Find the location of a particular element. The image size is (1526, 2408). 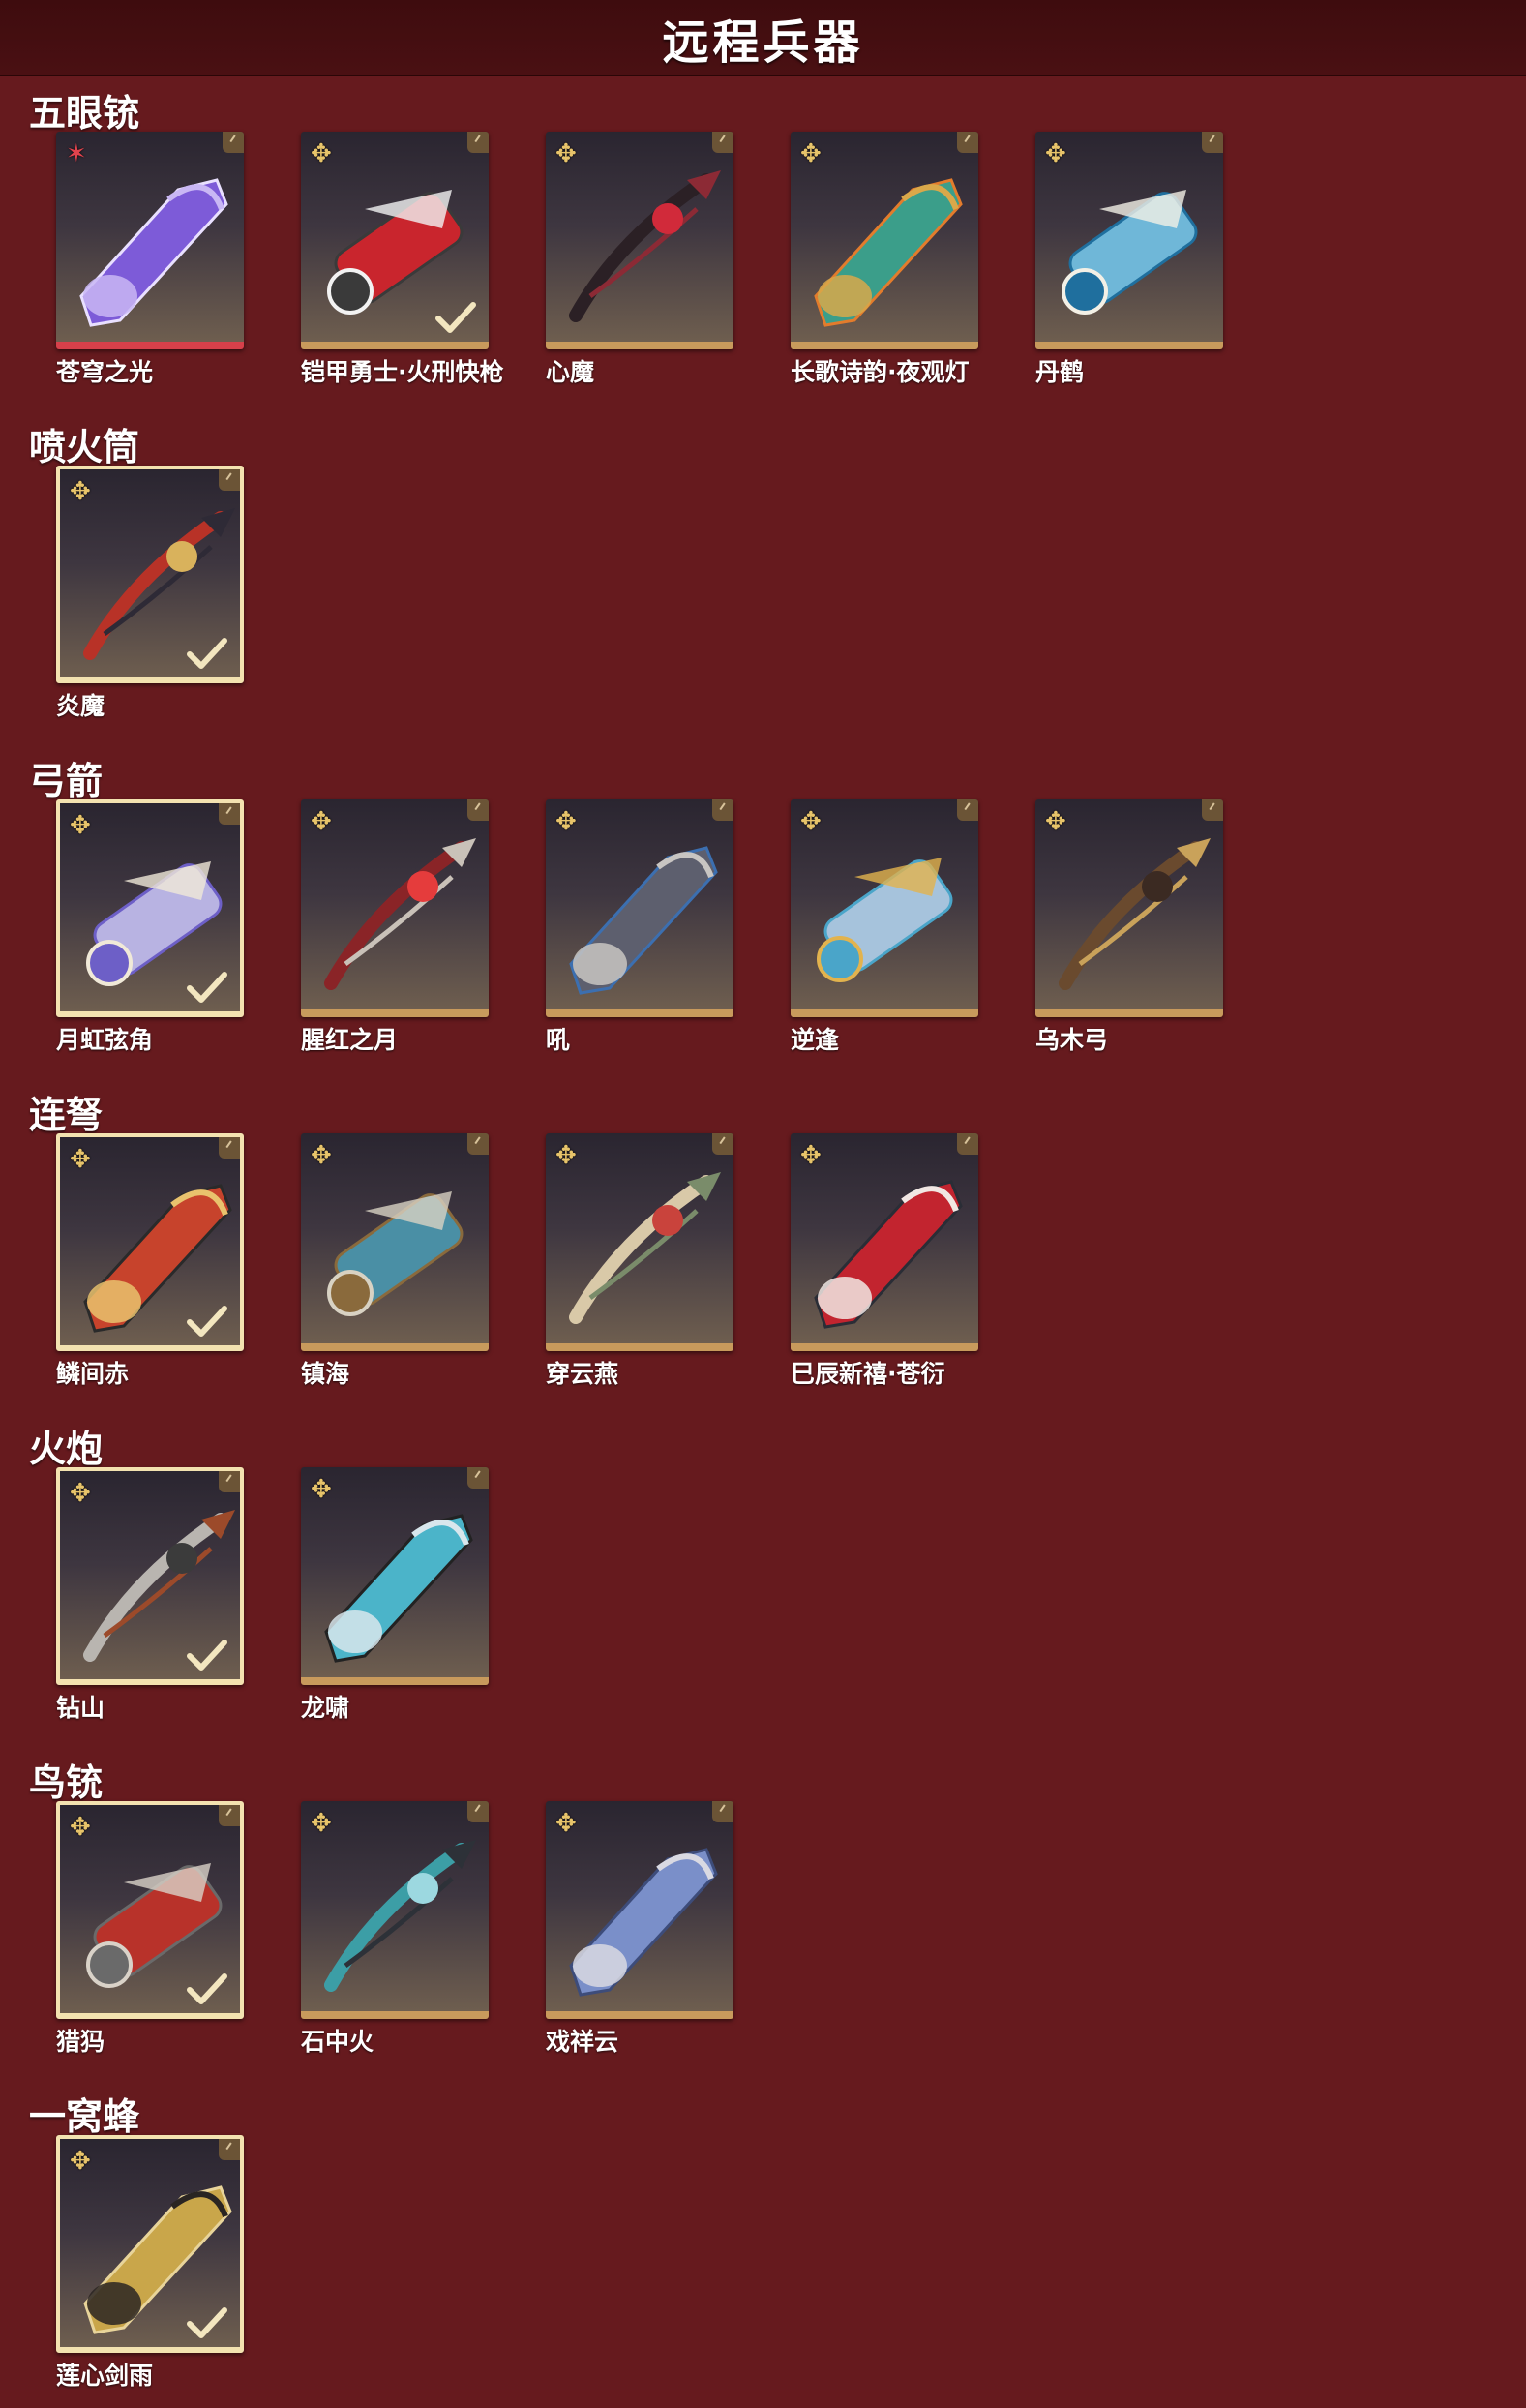

red-star-icon: ✶ is located at coordinates (76, 153).